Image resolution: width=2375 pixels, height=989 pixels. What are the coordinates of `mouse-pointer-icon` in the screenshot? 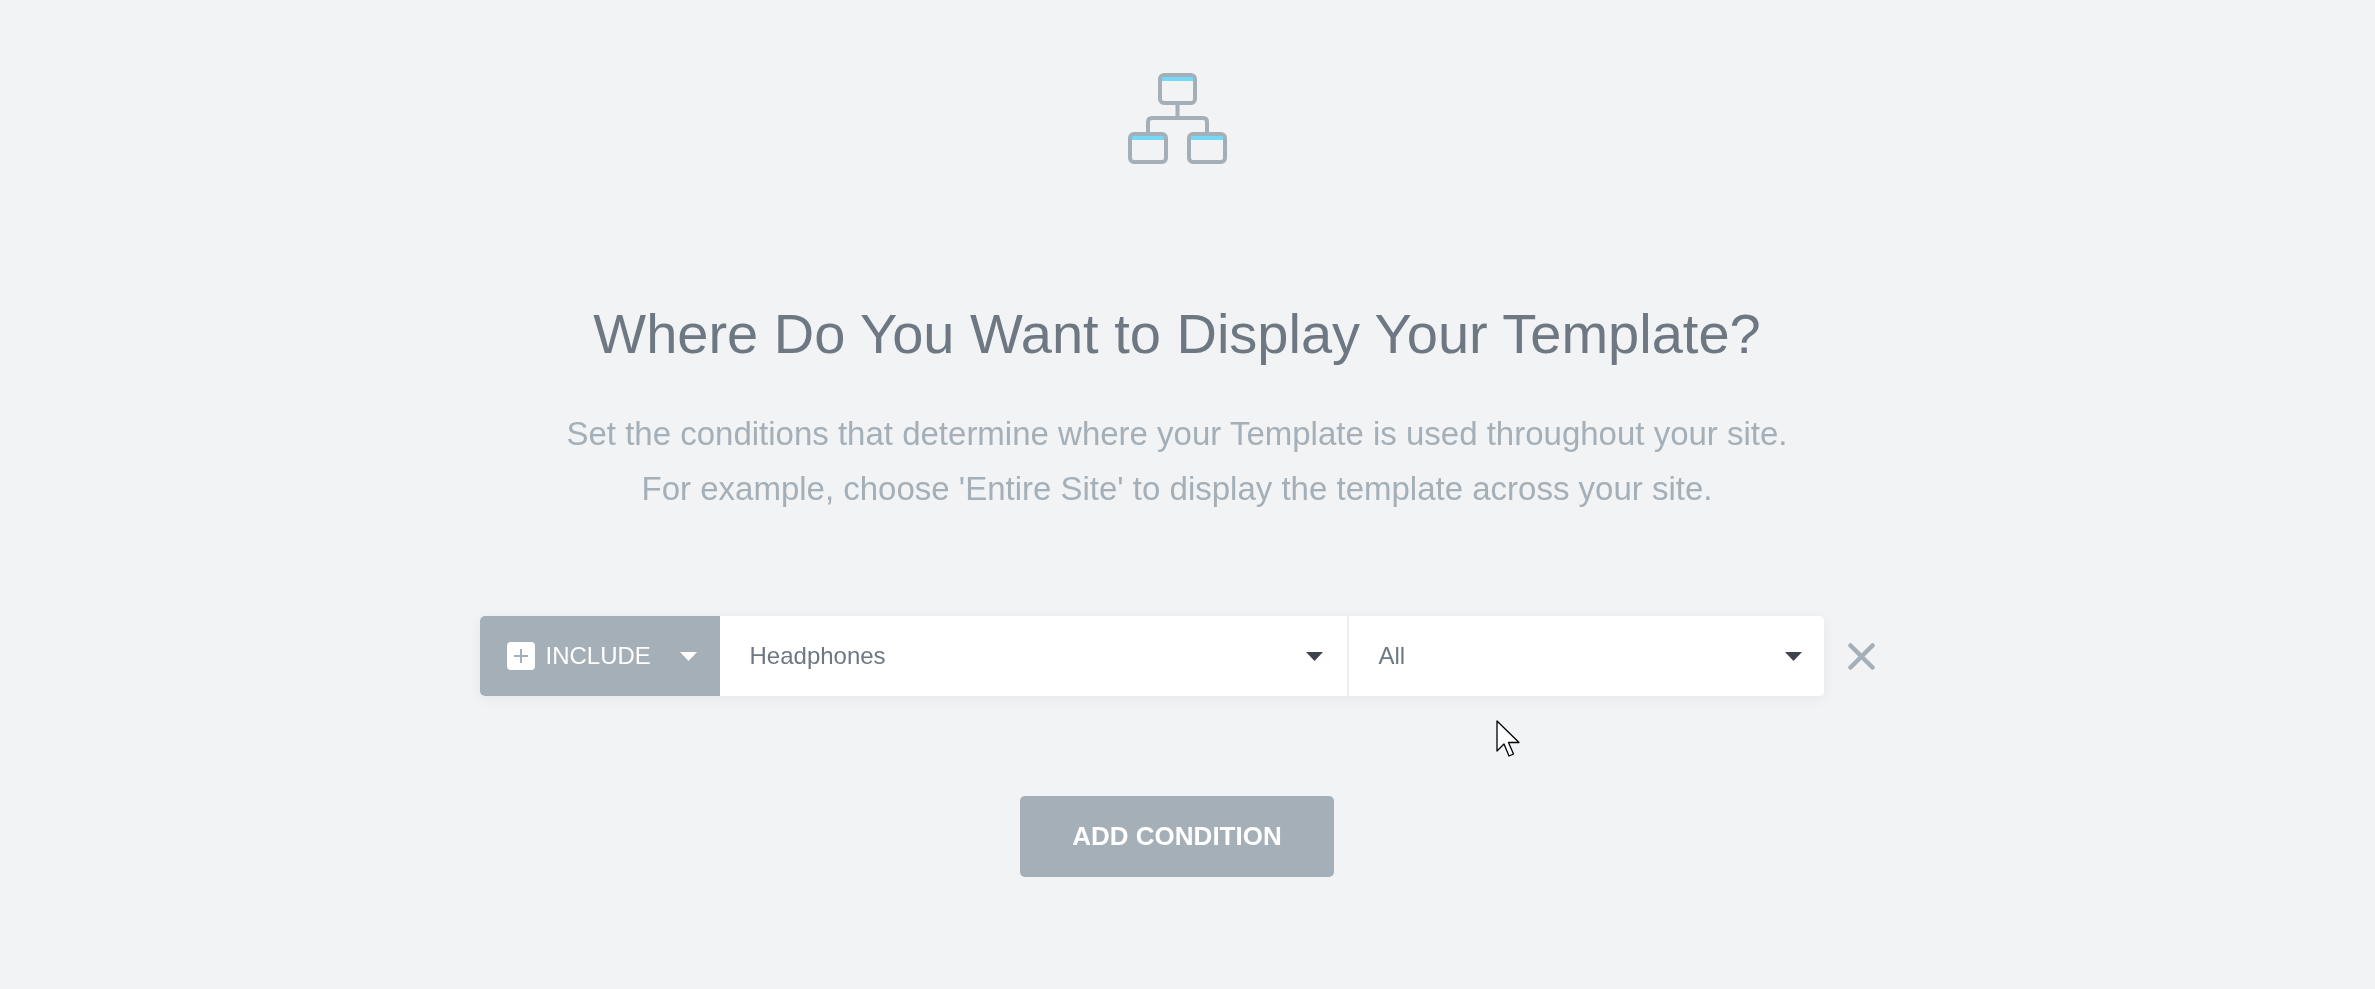 It's located at (1508, 739).